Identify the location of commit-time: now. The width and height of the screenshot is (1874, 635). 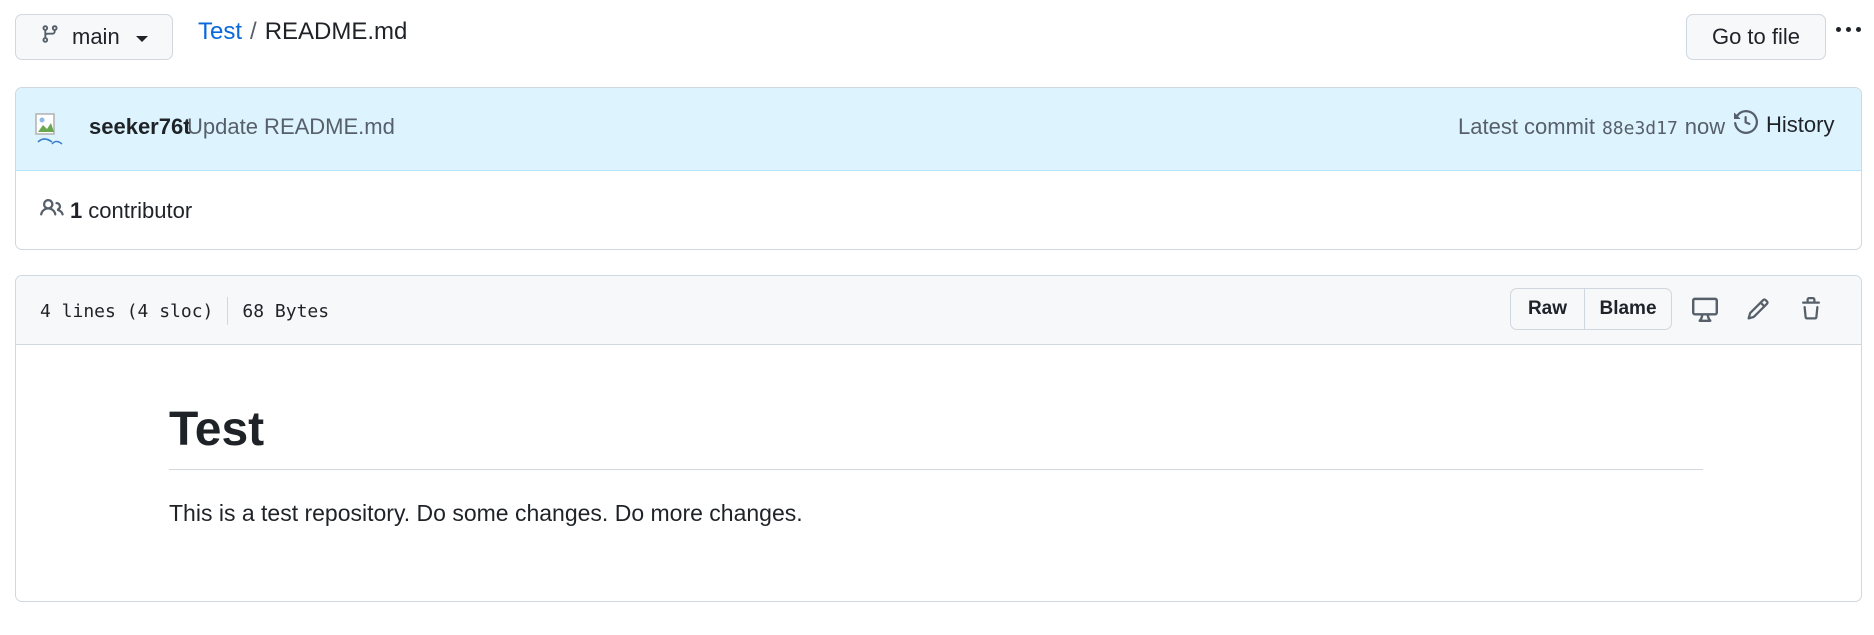
(1705, 126).